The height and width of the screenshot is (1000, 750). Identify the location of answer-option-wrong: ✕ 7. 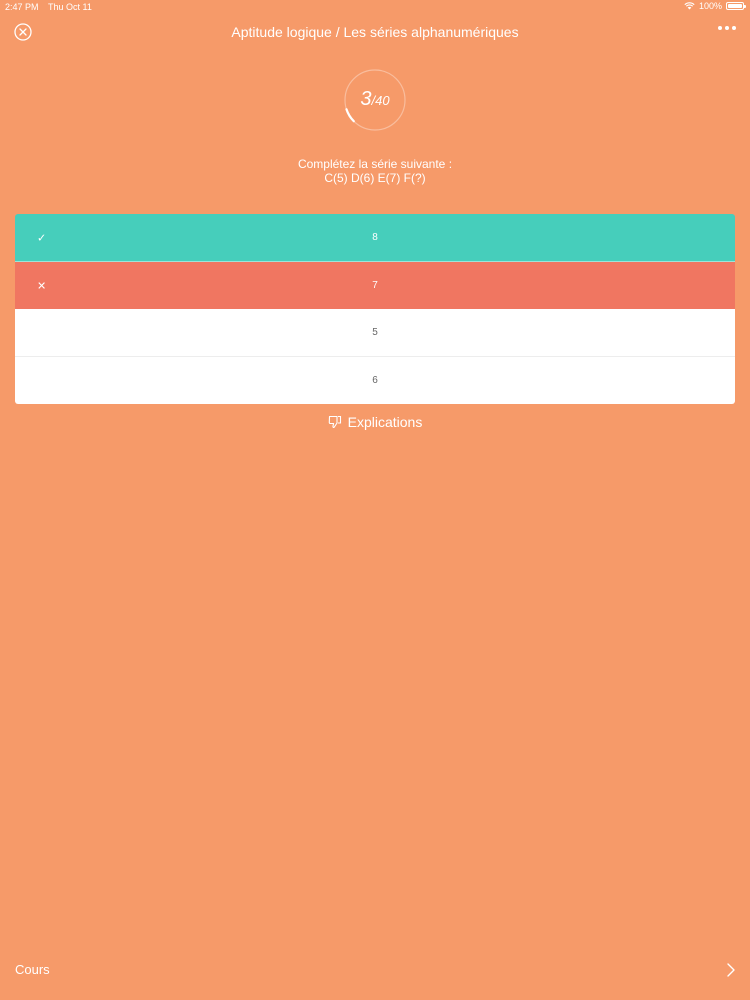
(375, 285).